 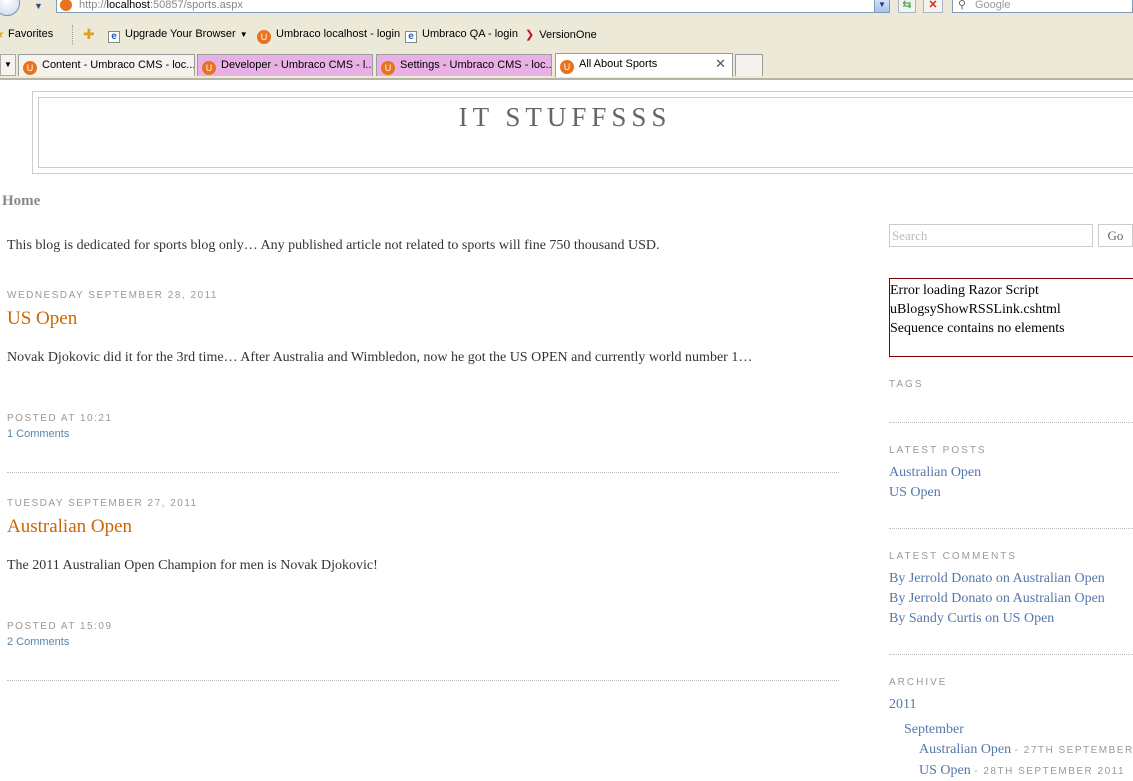 What do you see at coordinates (965, 749) in the screenshot?
I see `archive-post-link: Australian Open` at bounding box center [965, 749].